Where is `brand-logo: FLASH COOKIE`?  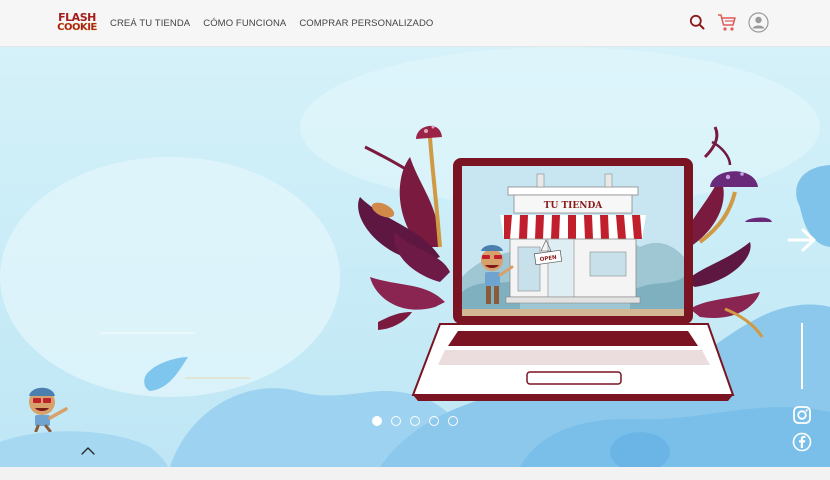
brand-logo: FLASH COOKIE is located at coordinates (77, 23).